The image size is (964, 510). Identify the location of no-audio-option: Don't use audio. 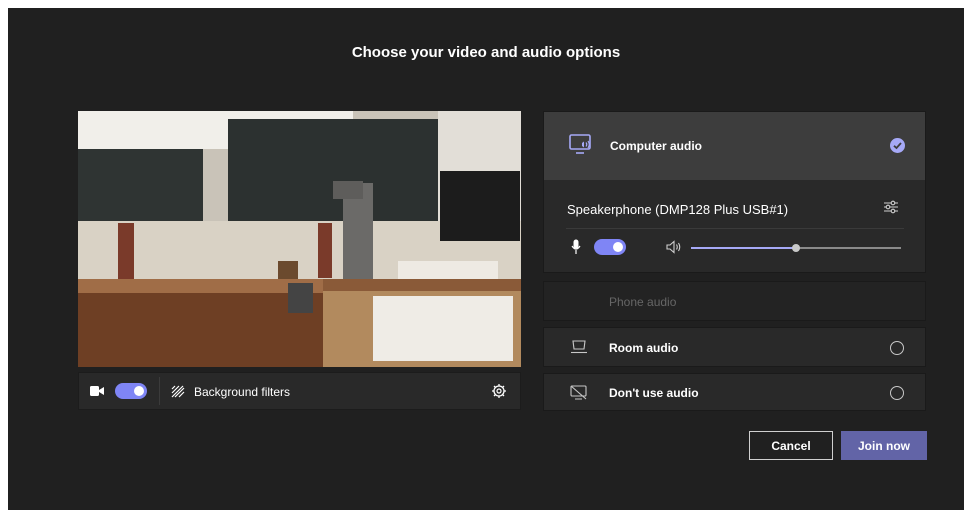
(734, 392).